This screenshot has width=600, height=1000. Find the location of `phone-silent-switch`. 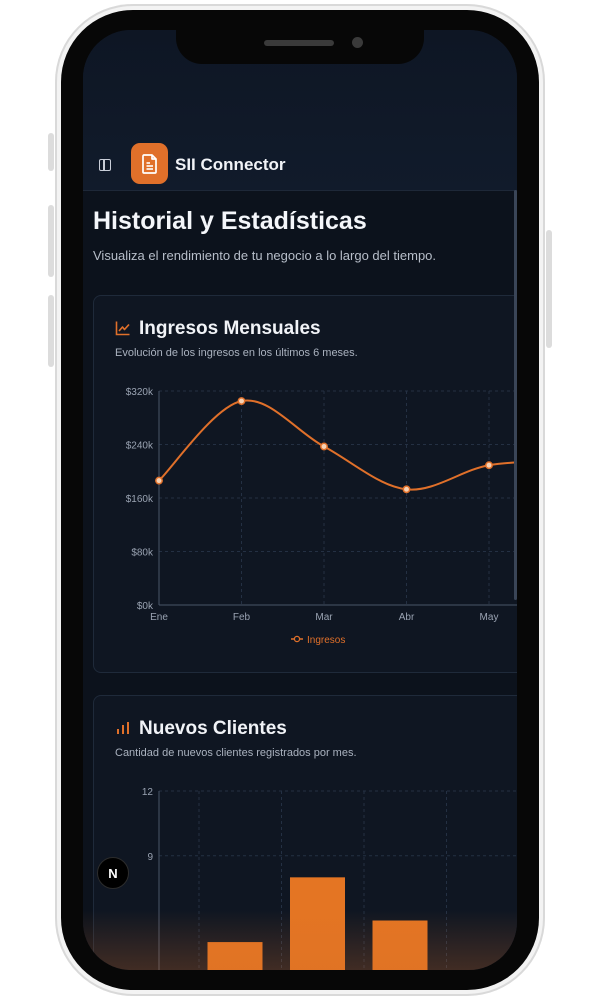

phone-silent-switch is located at coordinates (51, 152).